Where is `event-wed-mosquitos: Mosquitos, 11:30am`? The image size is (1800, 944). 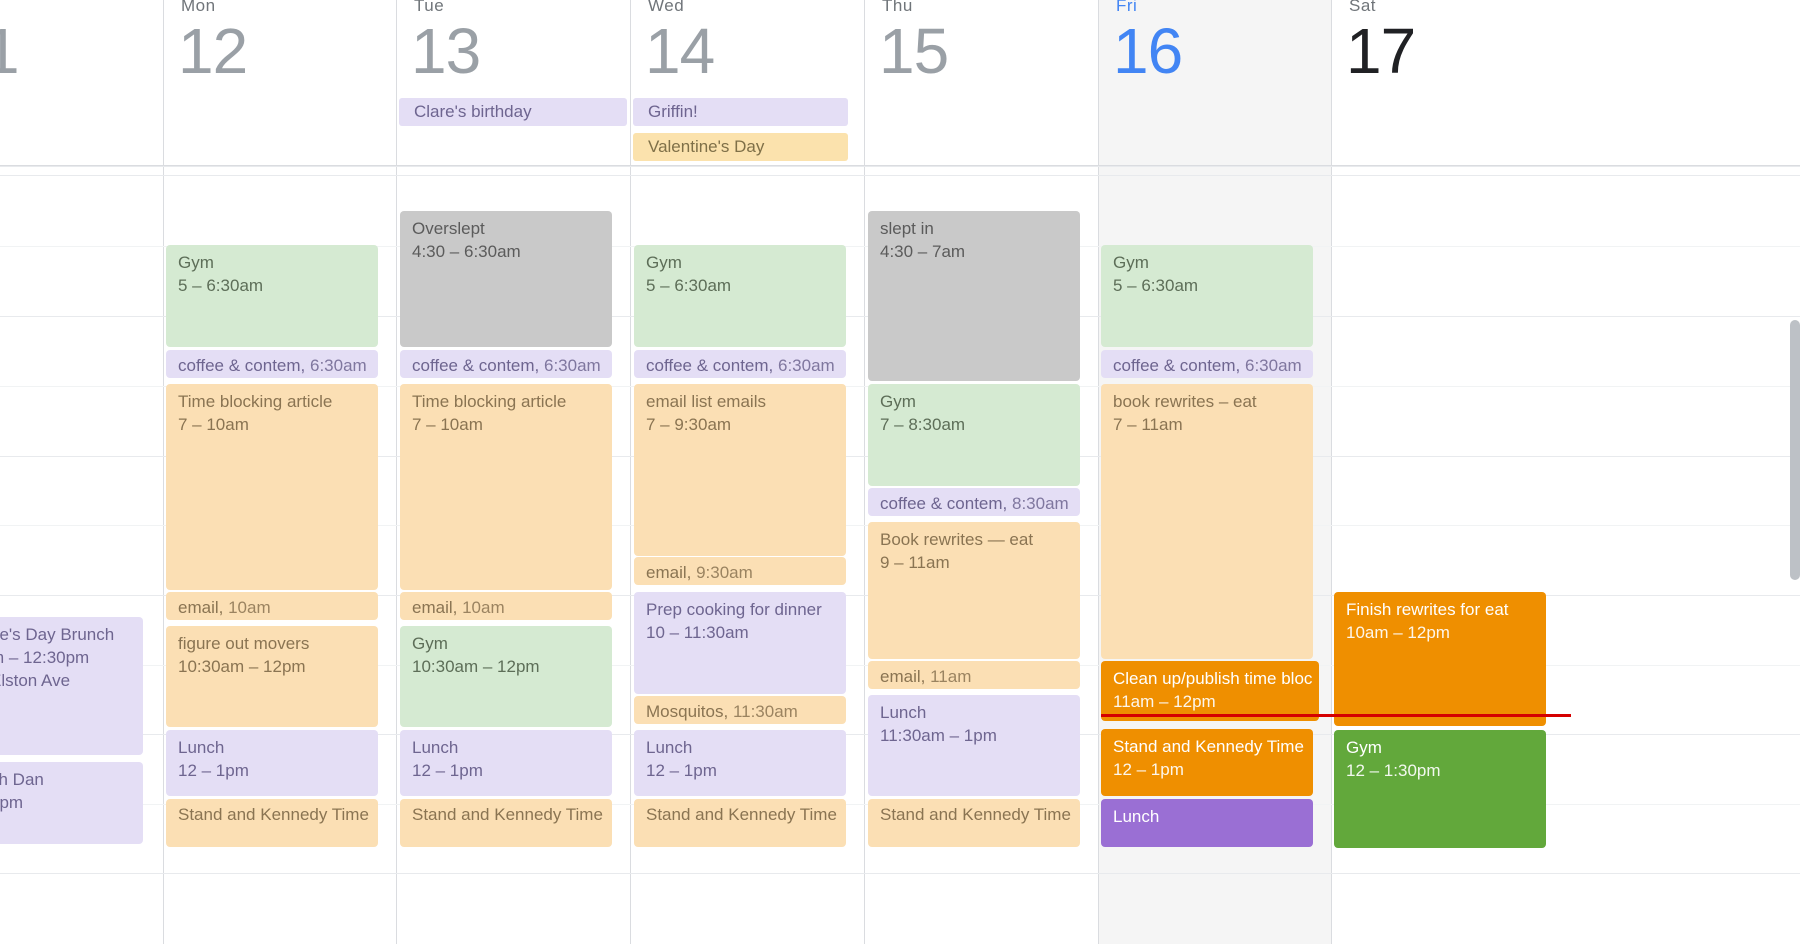
event-wed-mosquitos: Mosquitos, 11:30am is located at coordinates (740, 710).